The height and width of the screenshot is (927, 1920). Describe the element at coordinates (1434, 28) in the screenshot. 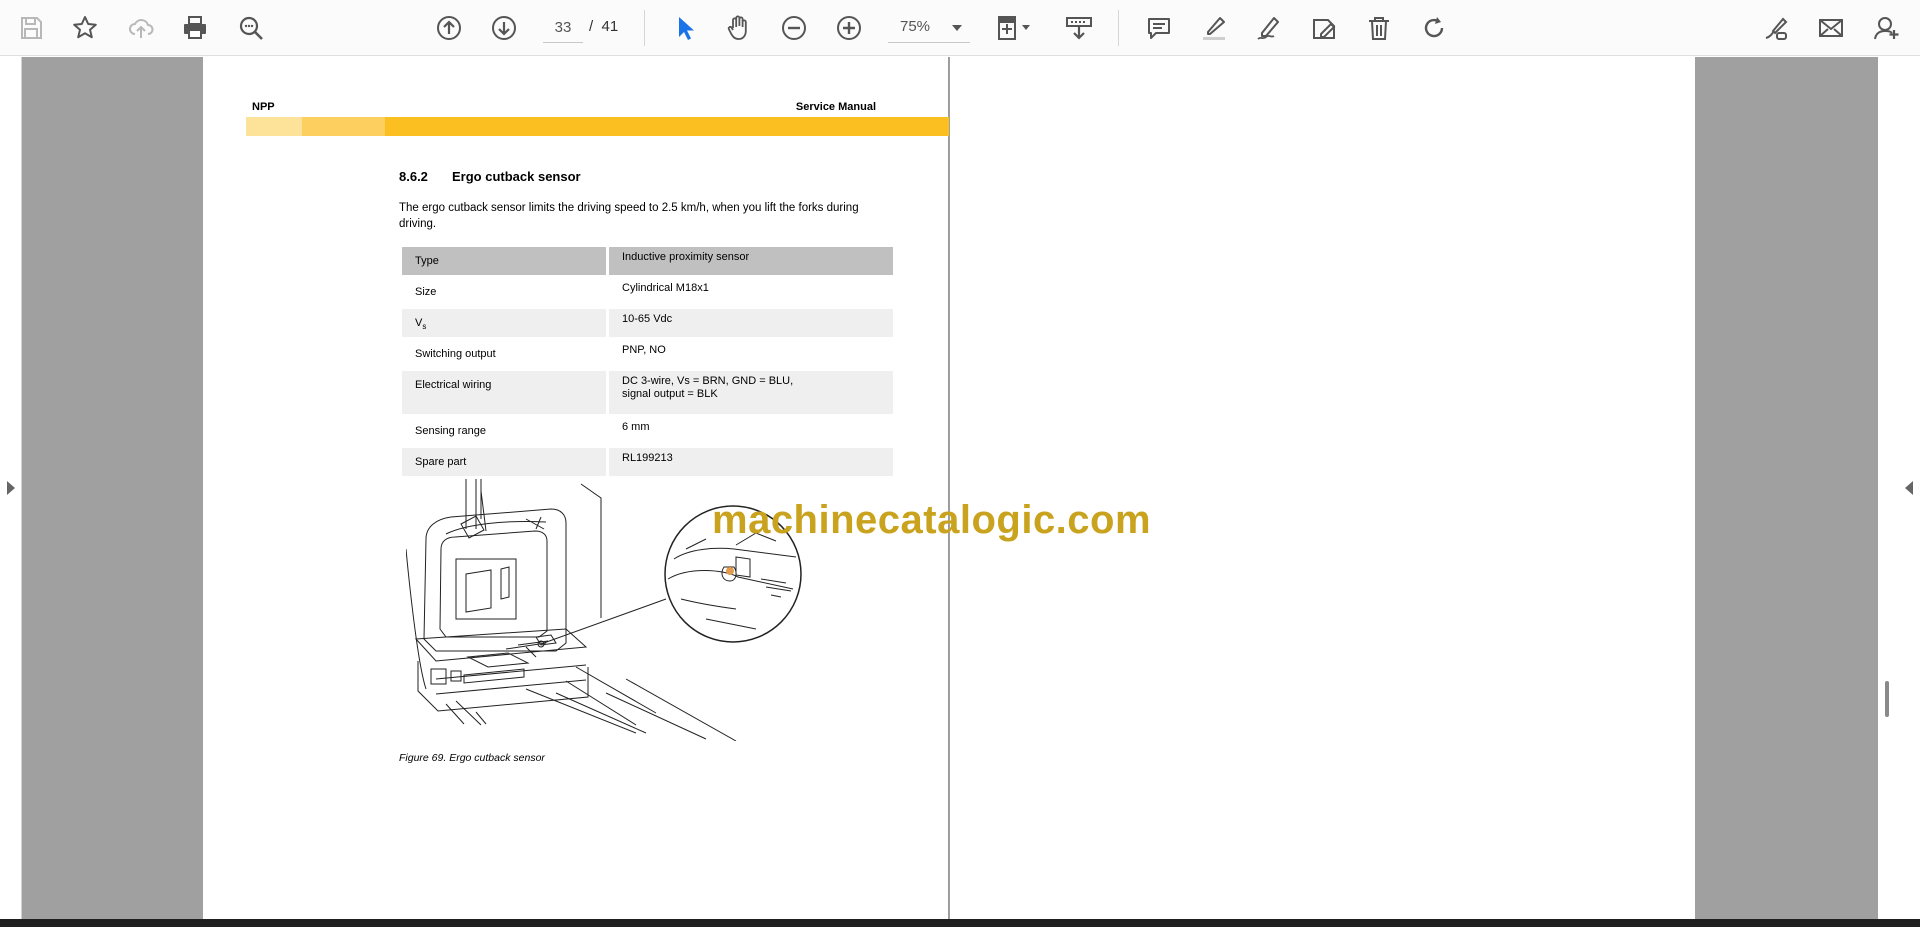

I see `rotate-icon` at that location.